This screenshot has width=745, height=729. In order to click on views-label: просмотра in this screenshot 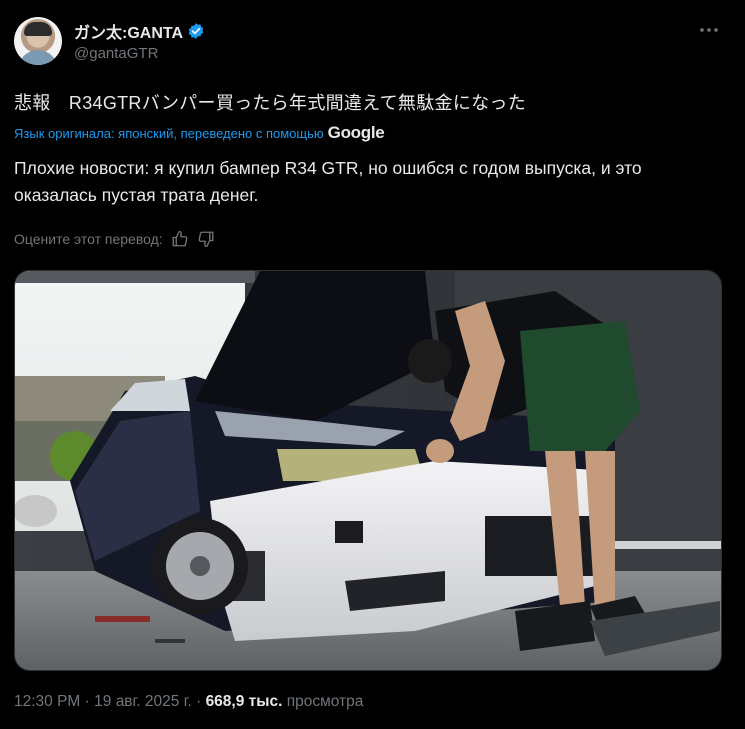, I will do `click(325, 701)`.